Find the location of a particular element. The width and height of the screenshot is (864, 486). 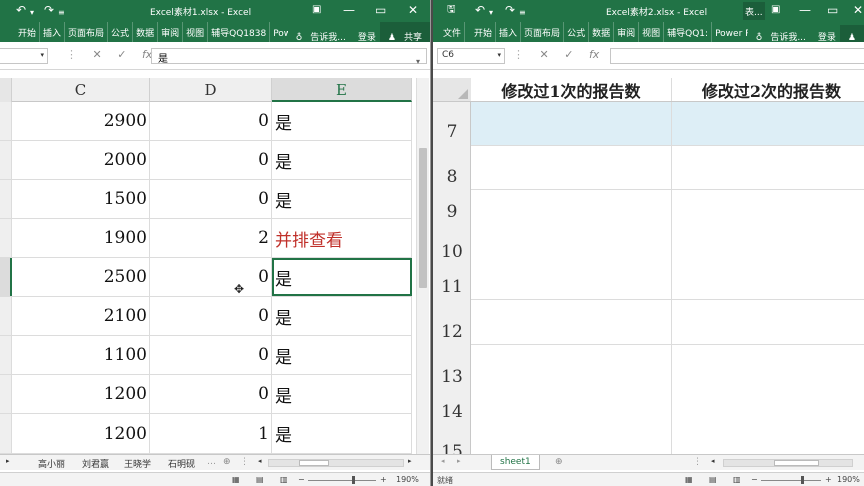

cell-c: 1900 is located at coordinates (81, 238).